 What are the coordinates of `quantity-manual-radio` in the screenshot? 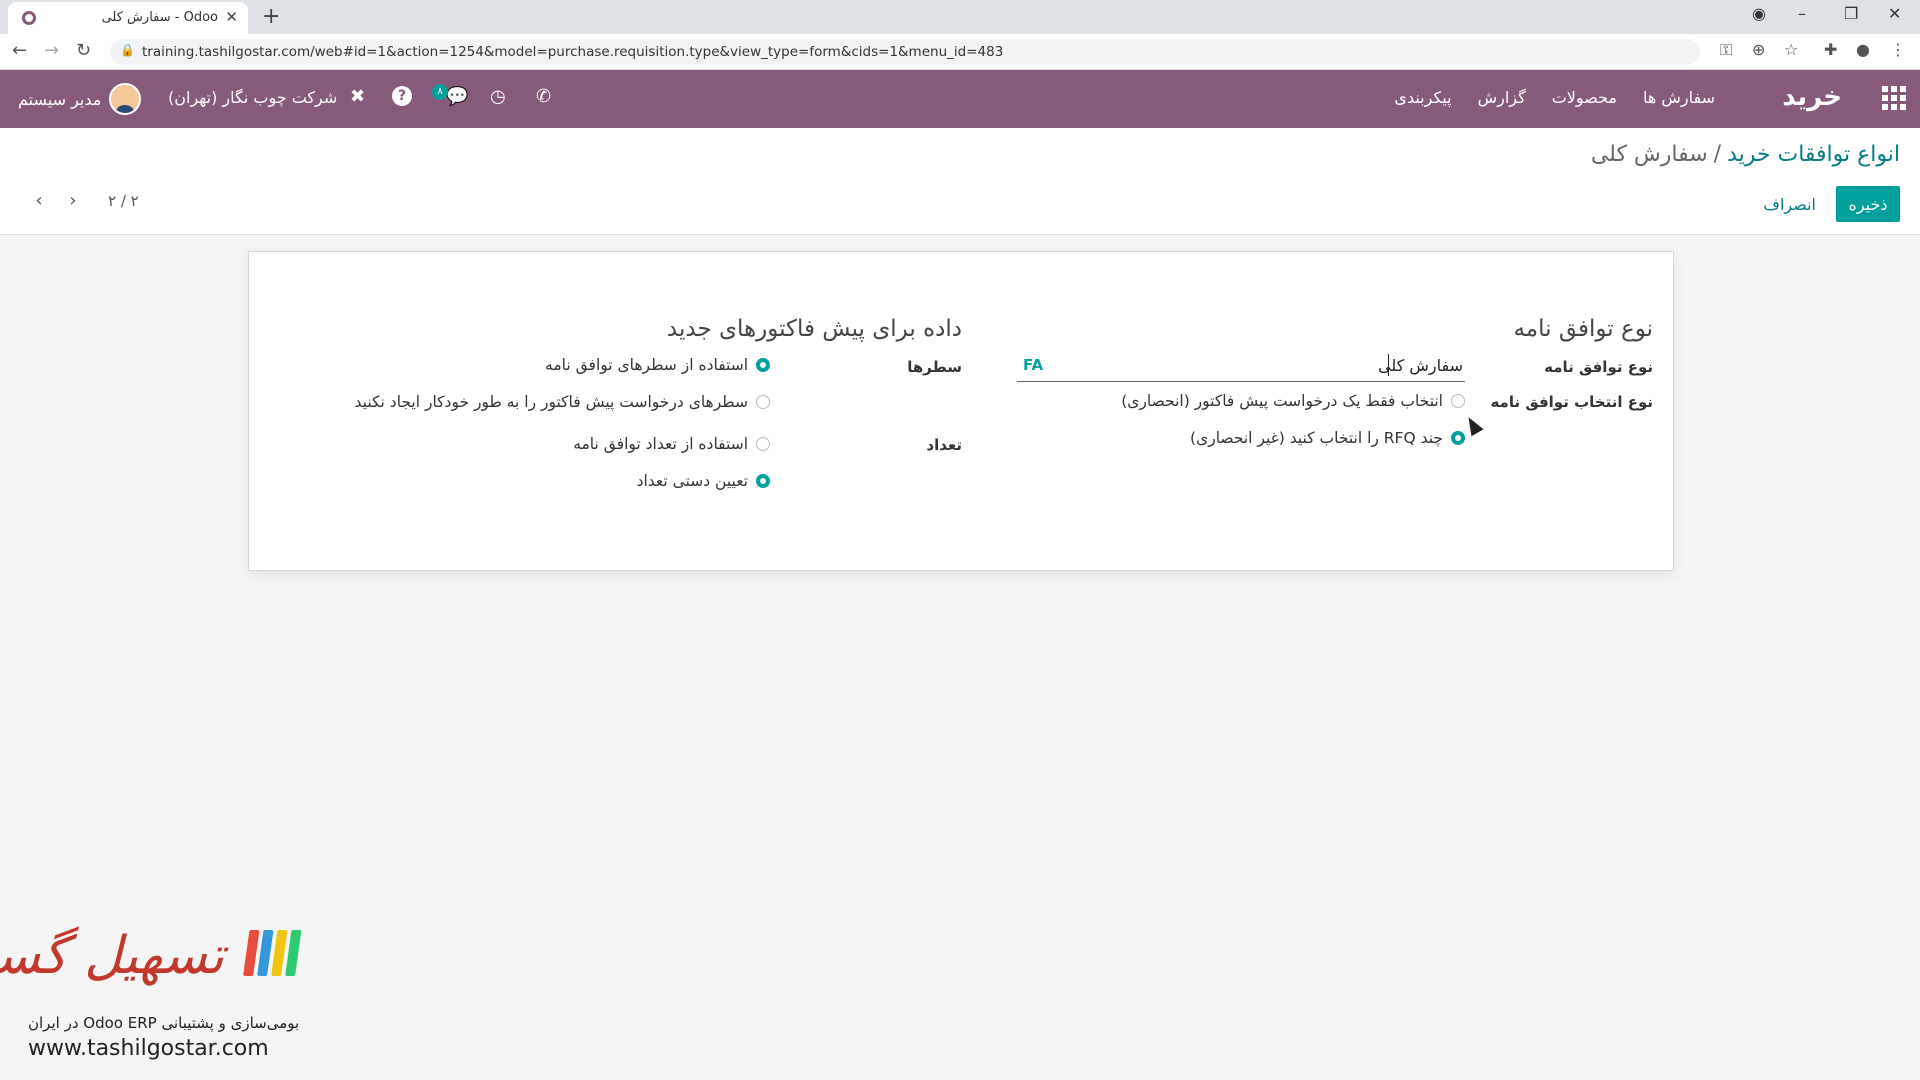 It's located at (763, 481).